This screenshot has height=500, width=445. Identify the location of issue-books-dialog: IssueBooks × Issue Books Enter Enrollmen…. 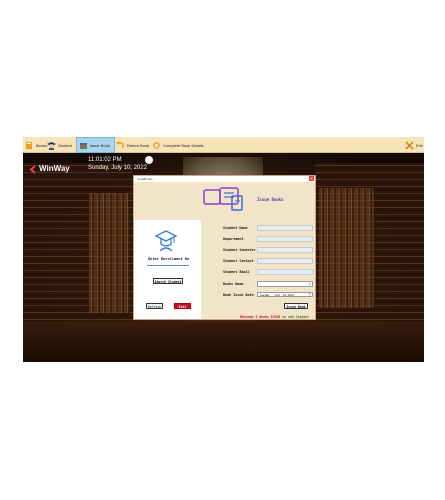
(224, 247).